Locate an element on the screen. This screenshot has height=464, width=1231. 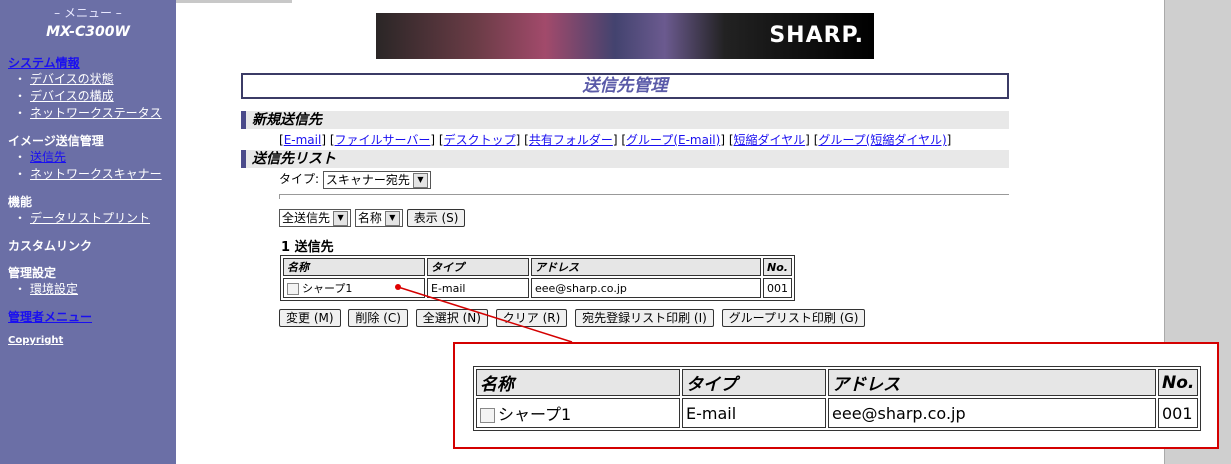
table-row: シャープ1 E-mail eee@sharp.co.jp 001 is located at coordinates (837, 413).